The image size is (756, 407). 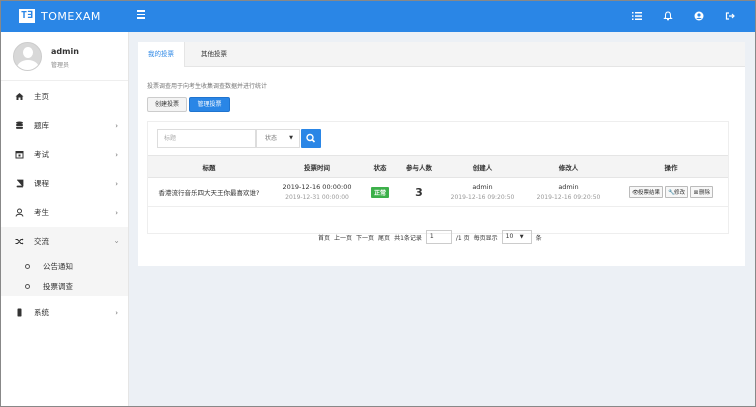 I want to click on pagination: 首页 上一页 下一页 尾页 共1条记录 1 /1 页 每页显示 10 ▼ 条, so click(x=432, y=237).